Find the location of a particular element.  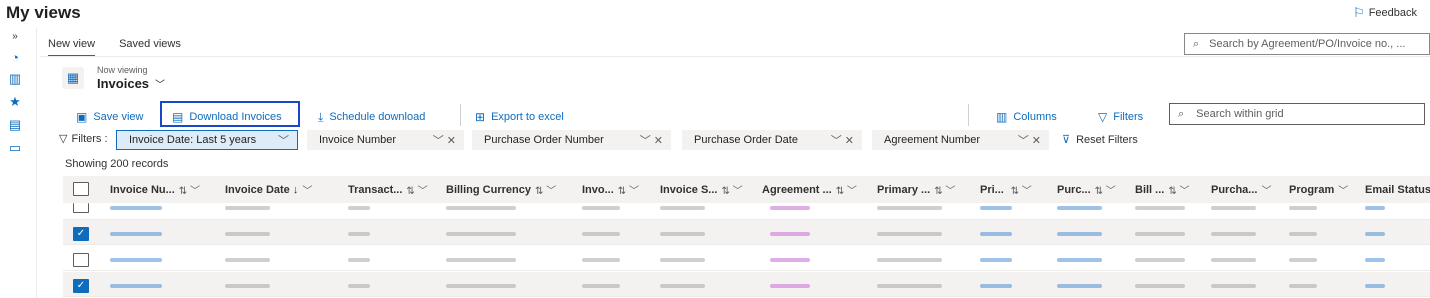

filter-chip-agreement-number: Agreement Number ﹀ ✕ is located at coordinates (960, 140).